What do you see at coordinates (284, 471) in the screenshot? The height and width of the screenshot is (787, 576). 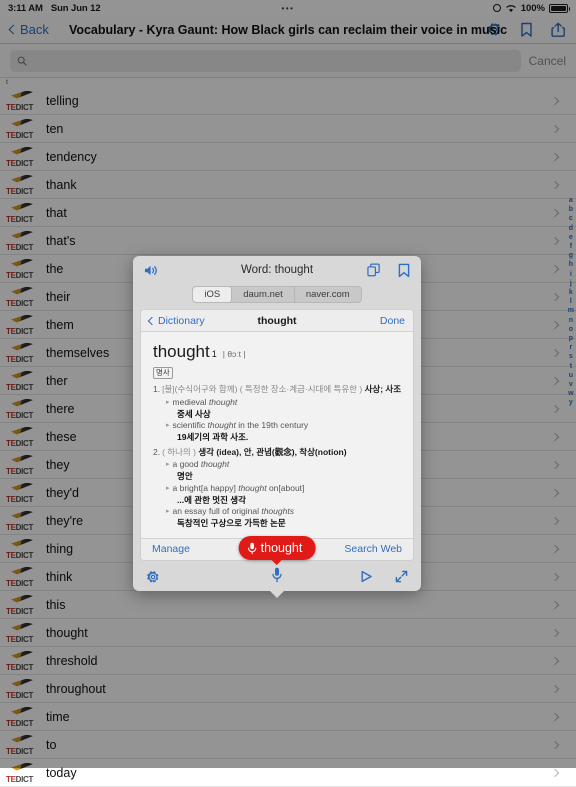 I see `example-item: ▸ a good thought 명안` at bounding box center [284, 471].